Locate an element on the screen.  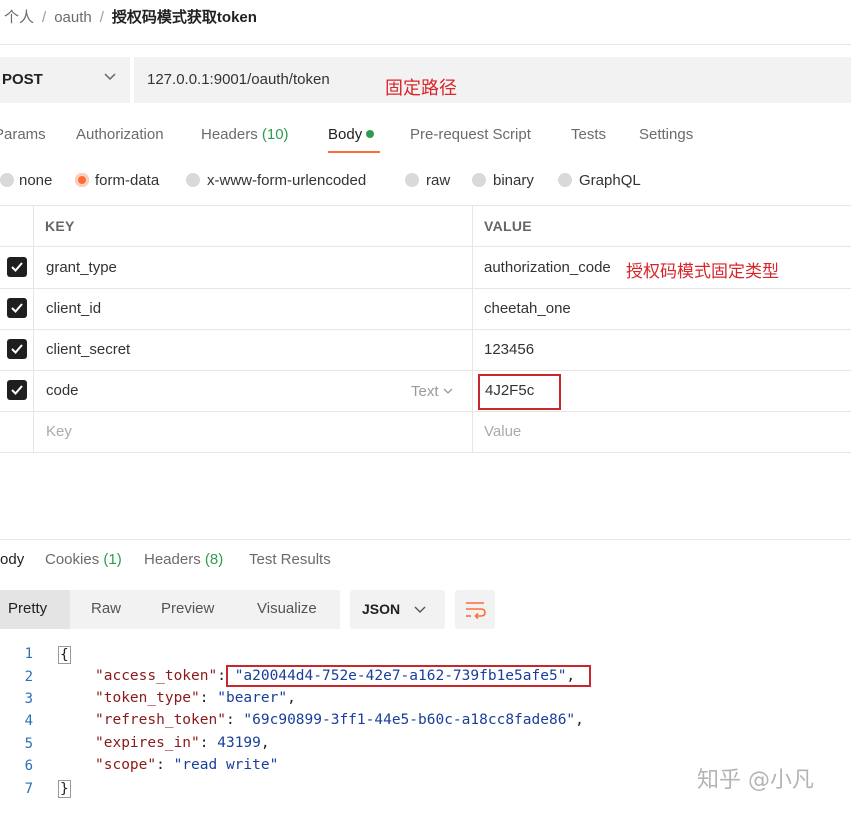
response-tab-headers-count: (8) is located at coordinates (214, 559).